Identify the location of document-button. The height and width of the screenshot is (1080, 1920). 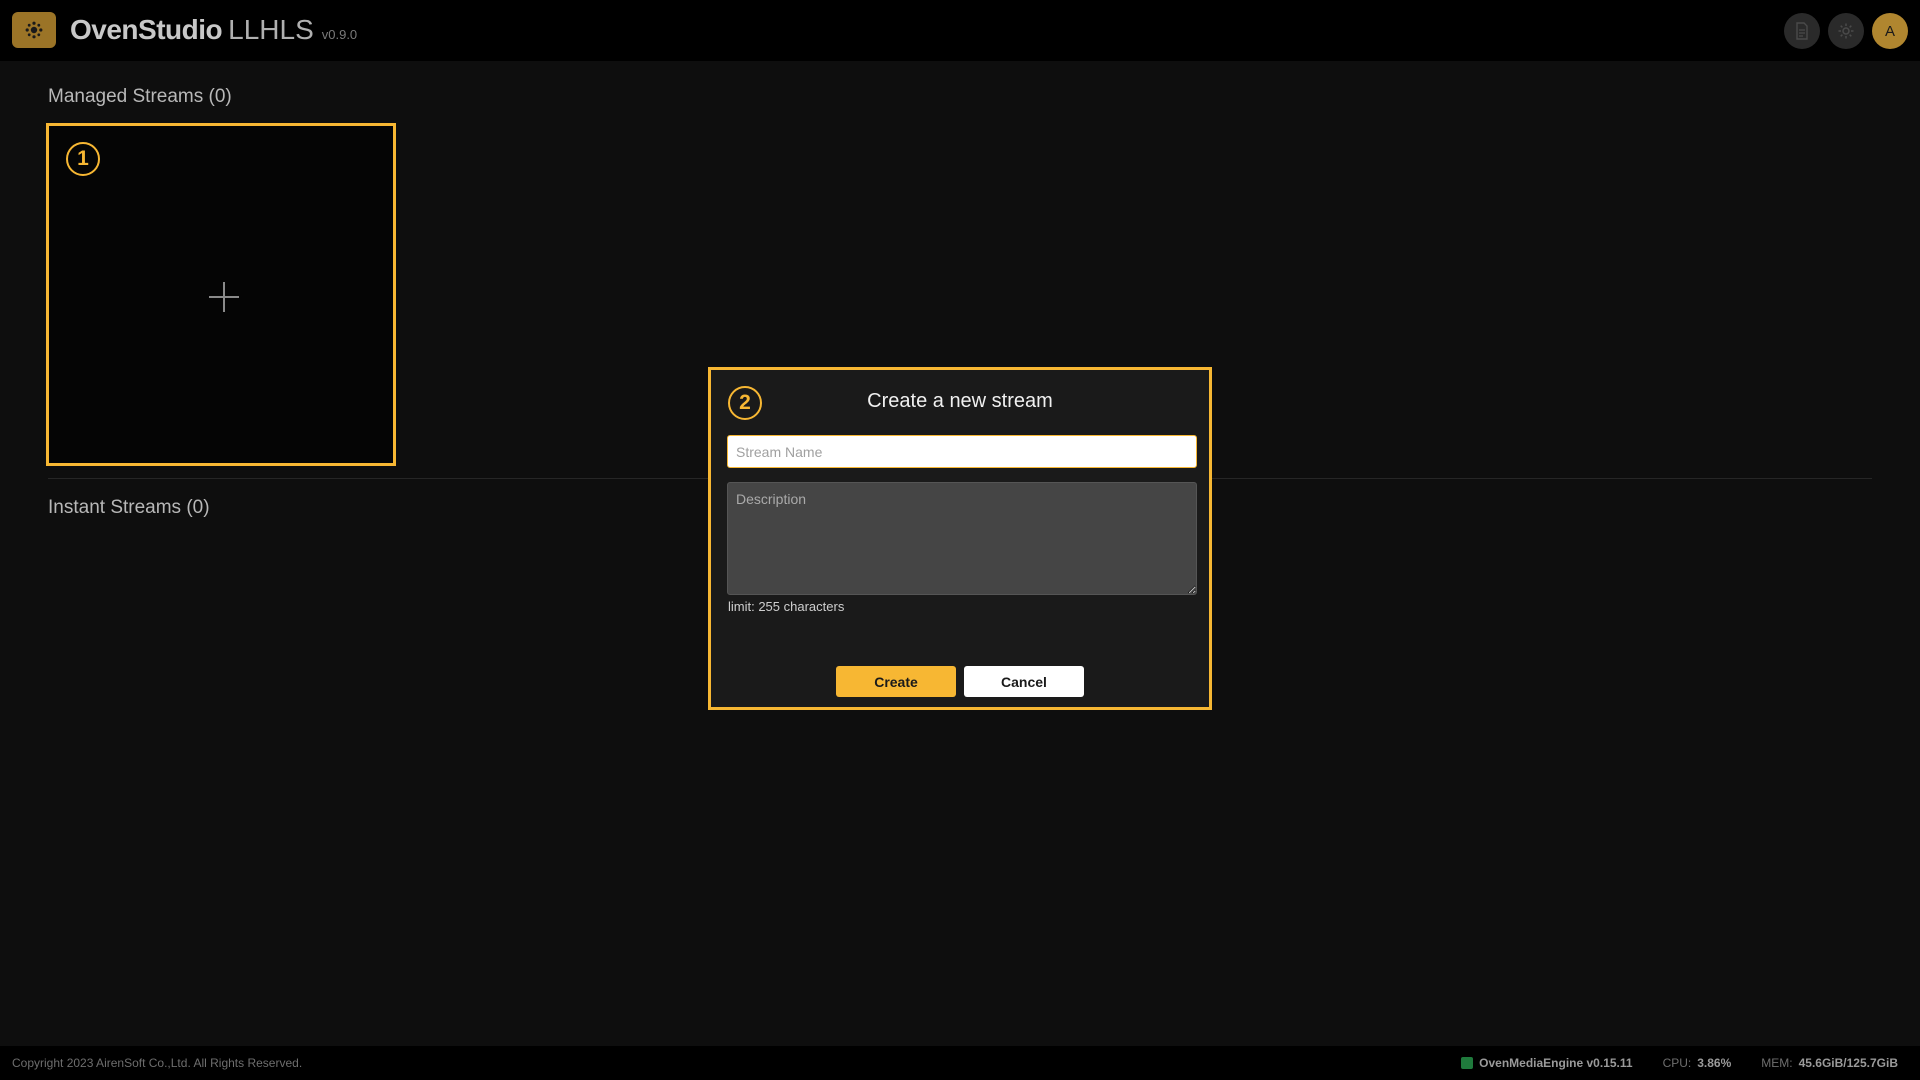
(1802, 31).